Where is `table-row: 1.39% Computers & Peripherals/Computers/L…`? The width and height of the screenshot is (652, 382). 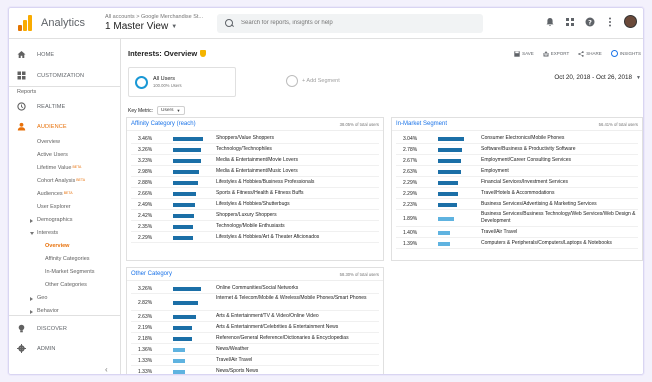
table-row: 1.39% Computers & Peripherals/Computers/L… is located at coordinates (517, 243).